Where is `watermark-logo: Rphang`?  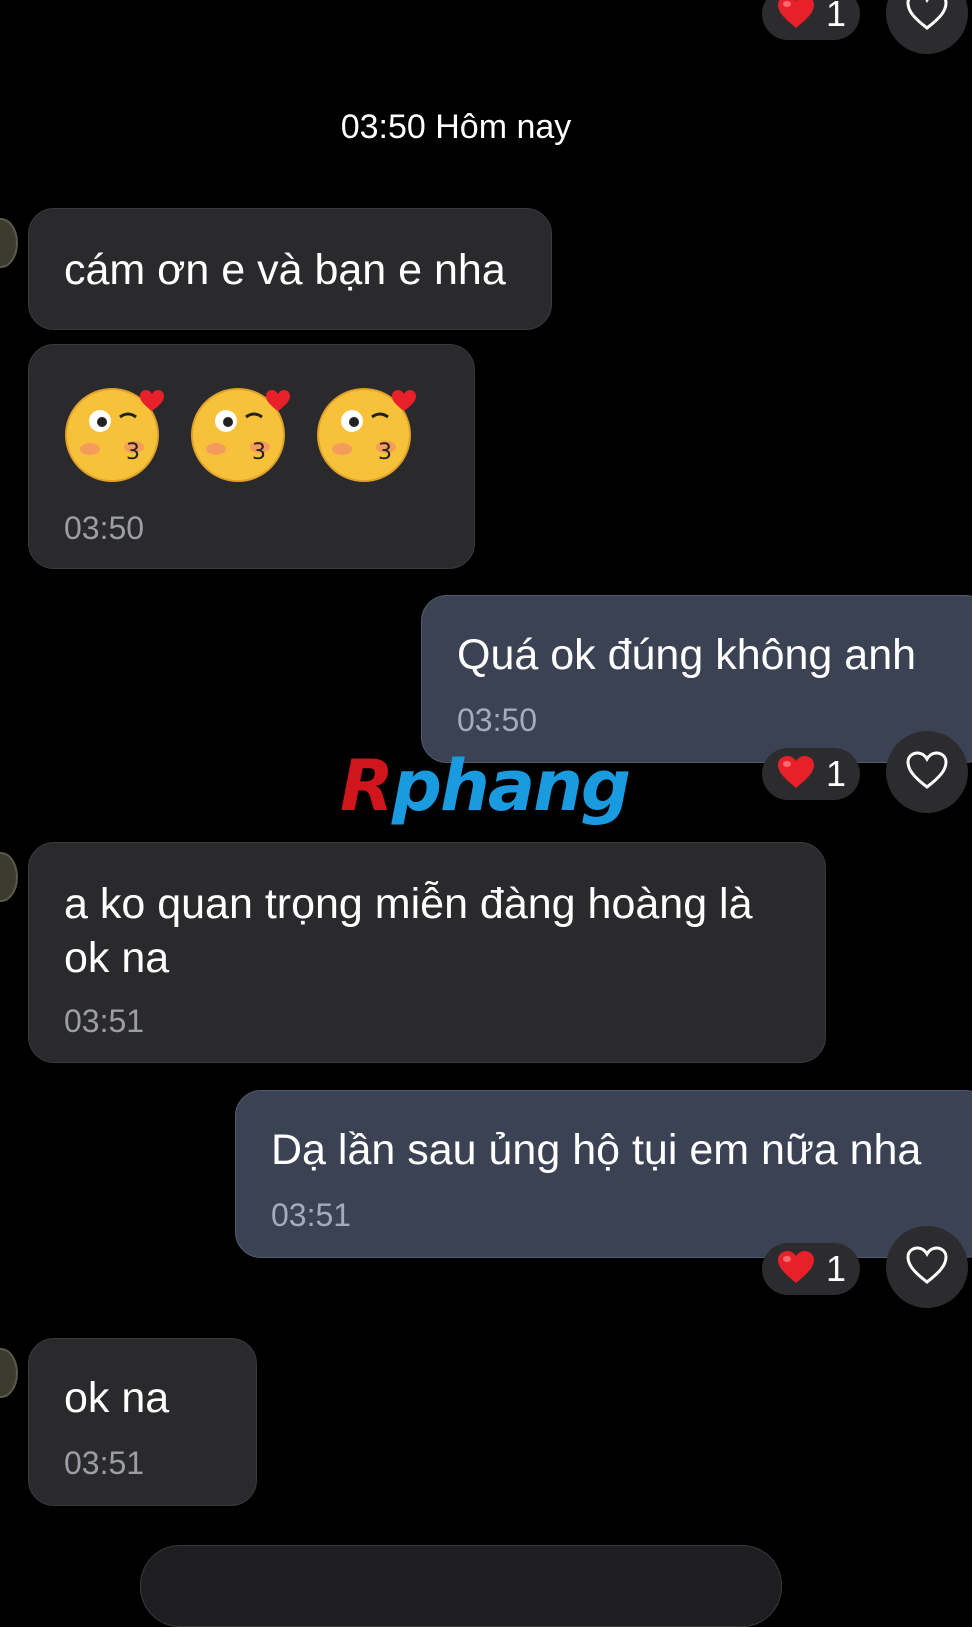
watermark-logo: Rphang is located at coordinates (485, 786).